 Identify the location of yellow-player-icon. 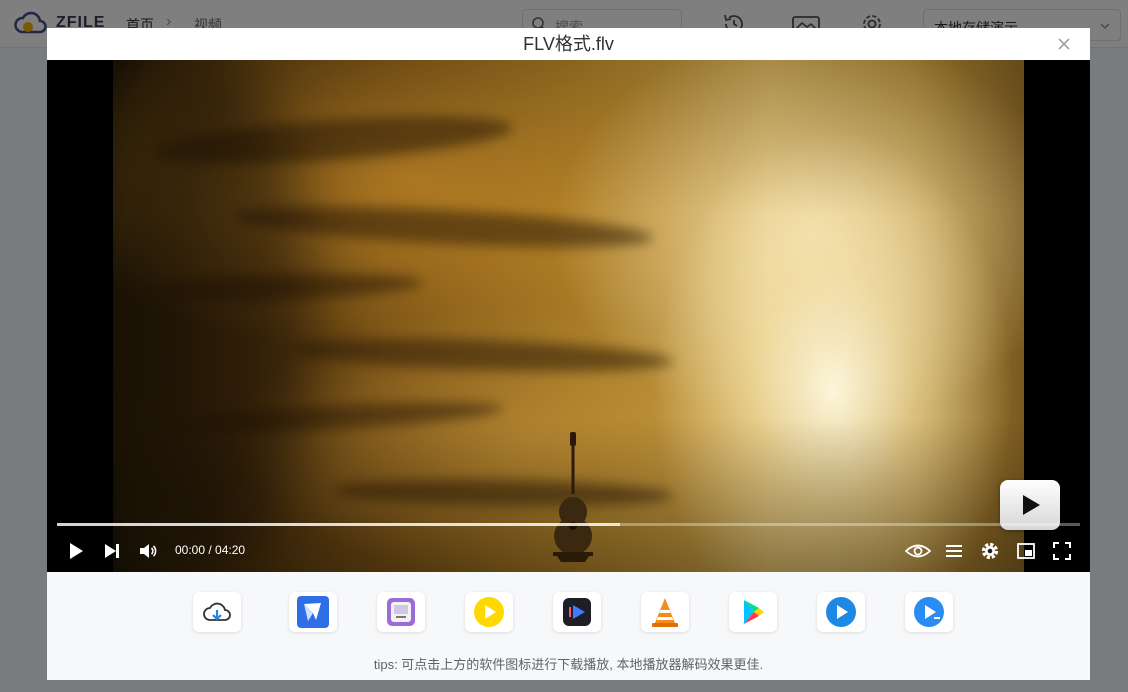
(489, 612).